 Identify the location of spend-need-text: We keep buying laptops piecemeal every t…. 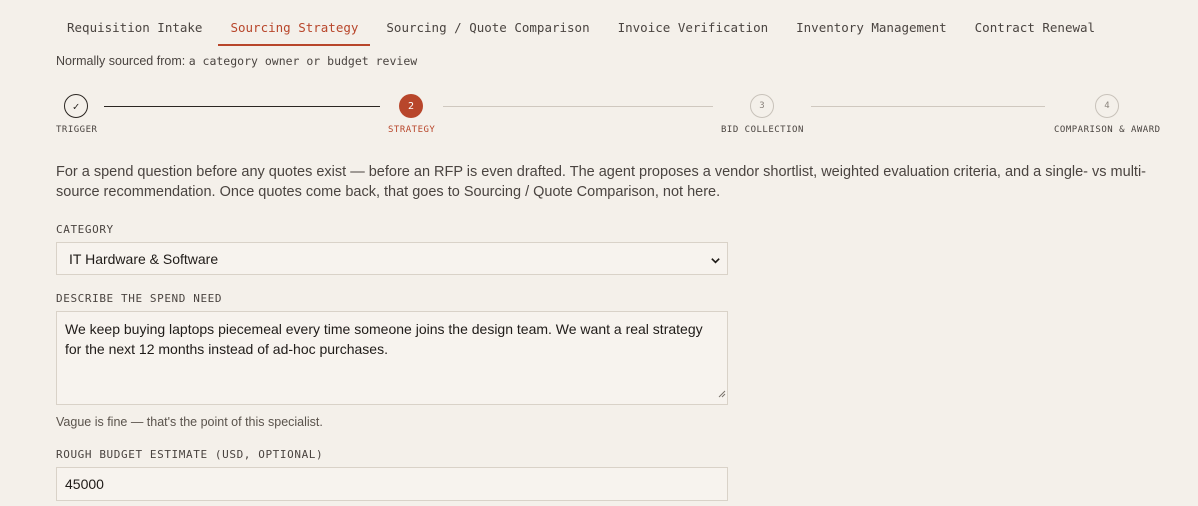
(384, 339).